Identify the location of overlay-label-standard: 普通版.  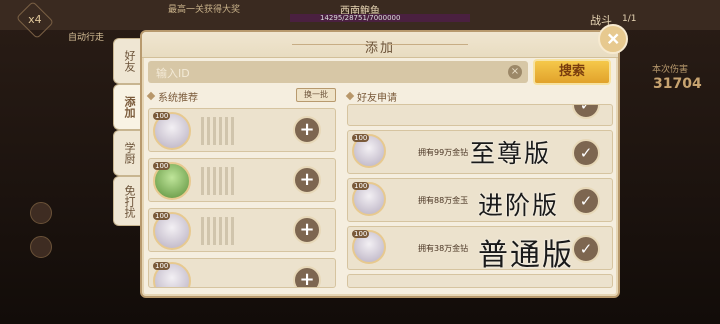
(526, 255).